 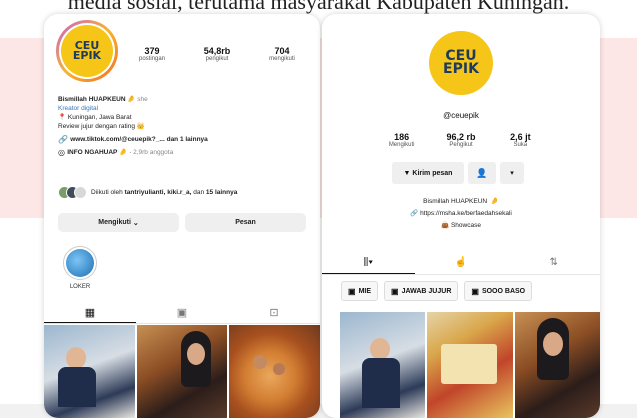 What do you see at coordinates (134, 223) in the screenshot?
I see `chevron-down-icon: ⌄` at bounding box center [134, 223].